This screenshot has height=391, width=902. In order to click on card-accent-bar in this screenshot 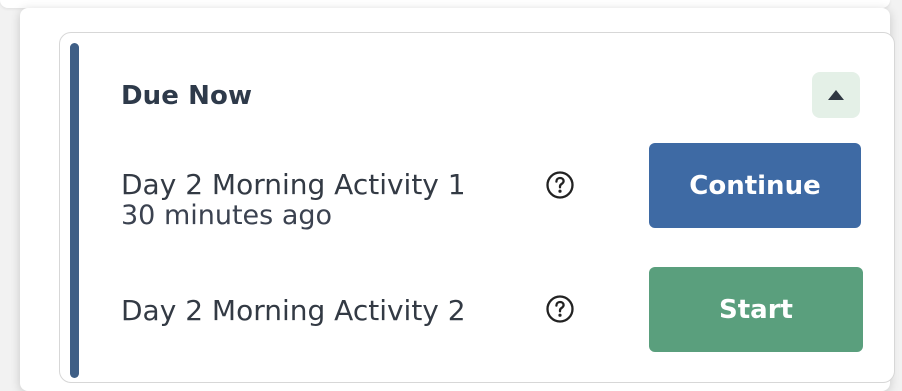, I will do `click(74, 210)`.